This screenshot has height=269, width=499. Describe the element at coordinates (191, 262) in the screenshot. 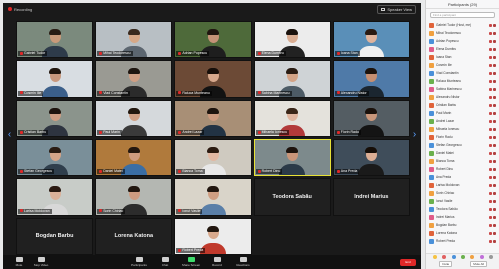

I see `share-screen-button: Share Screen` at that location.